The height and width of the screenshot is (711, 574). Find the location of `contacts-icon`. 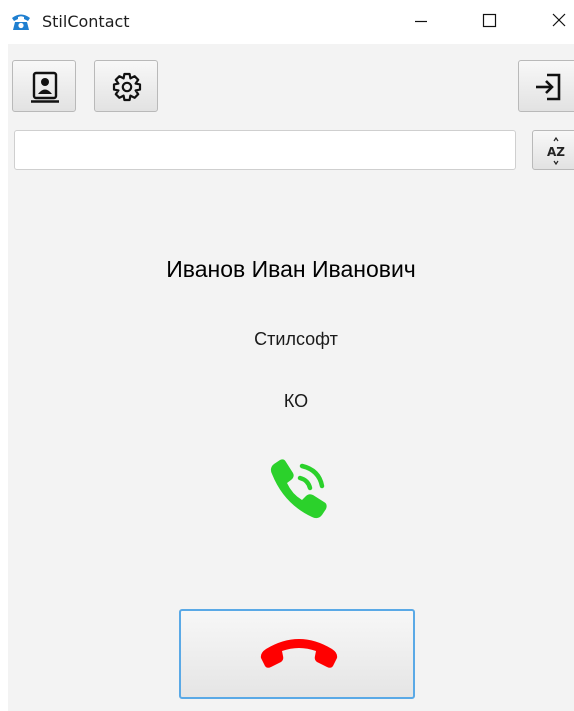

contacts-icon is located at coordinates (45, 87).